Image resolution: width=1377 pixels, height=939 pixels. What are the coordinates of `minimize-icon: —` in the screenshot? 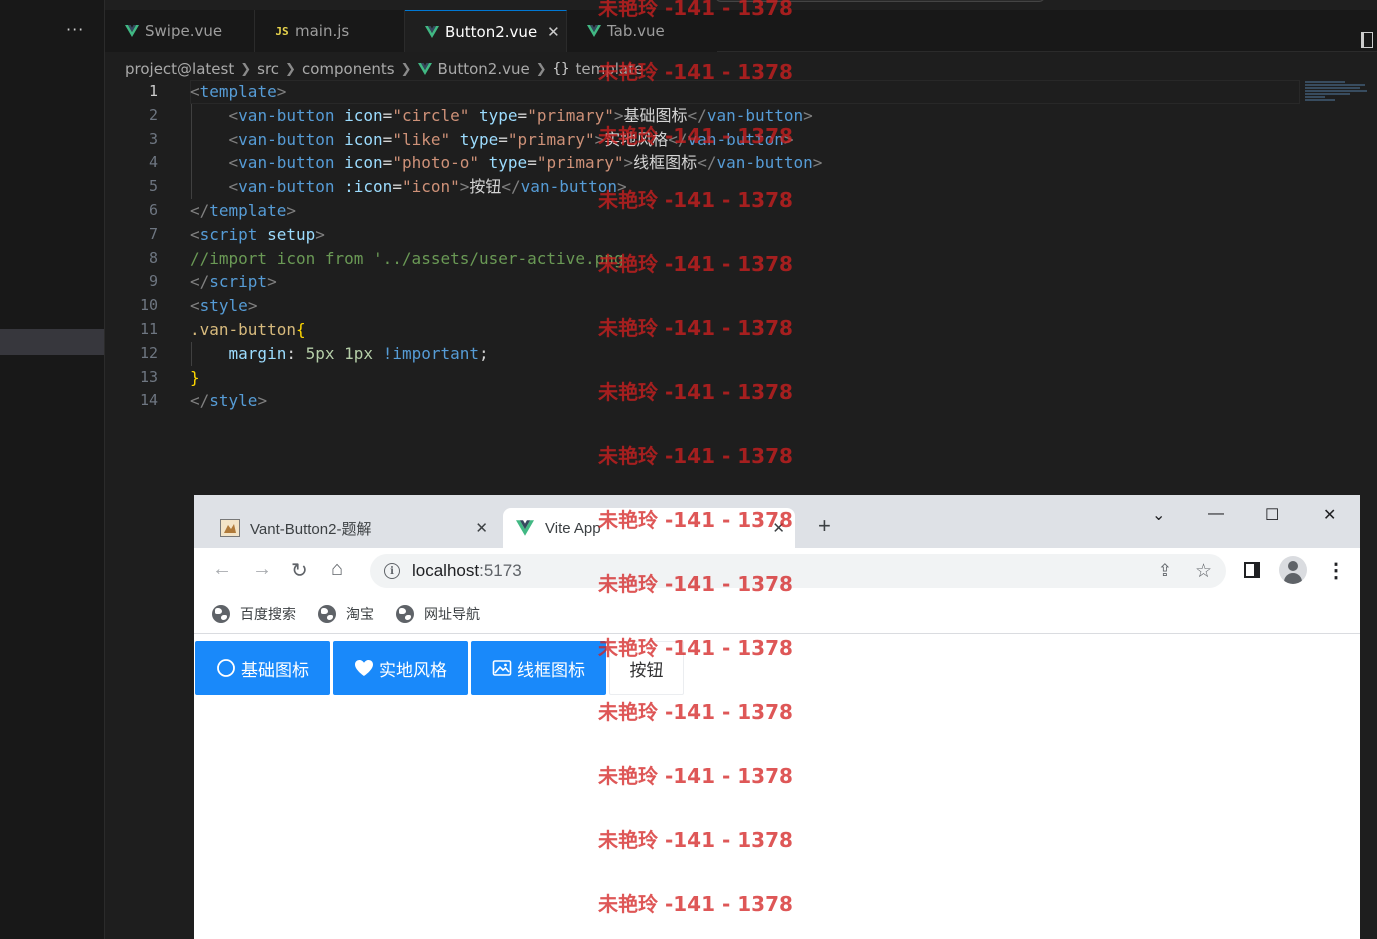 It's located at (1216, 514).